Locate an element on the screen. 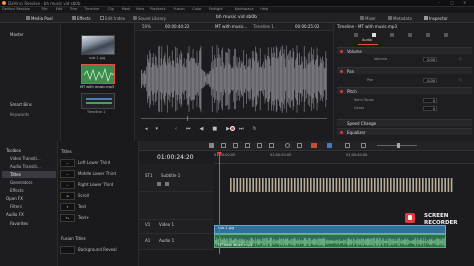  prev-icon: ◂ is located at coordinates (146, 129).